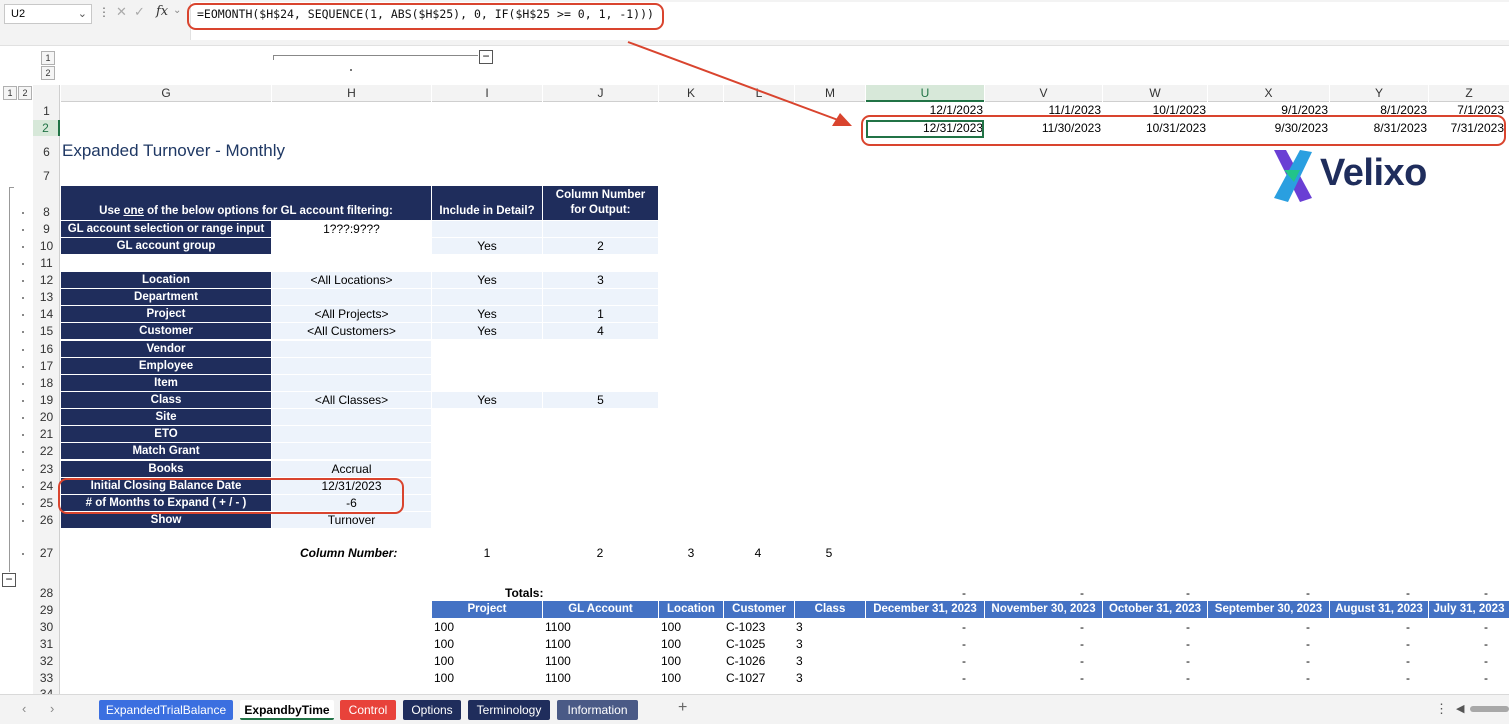  Describe the element at coordinates (829, 553) in the screenshot. I see `column-number-value: 5` at that location.